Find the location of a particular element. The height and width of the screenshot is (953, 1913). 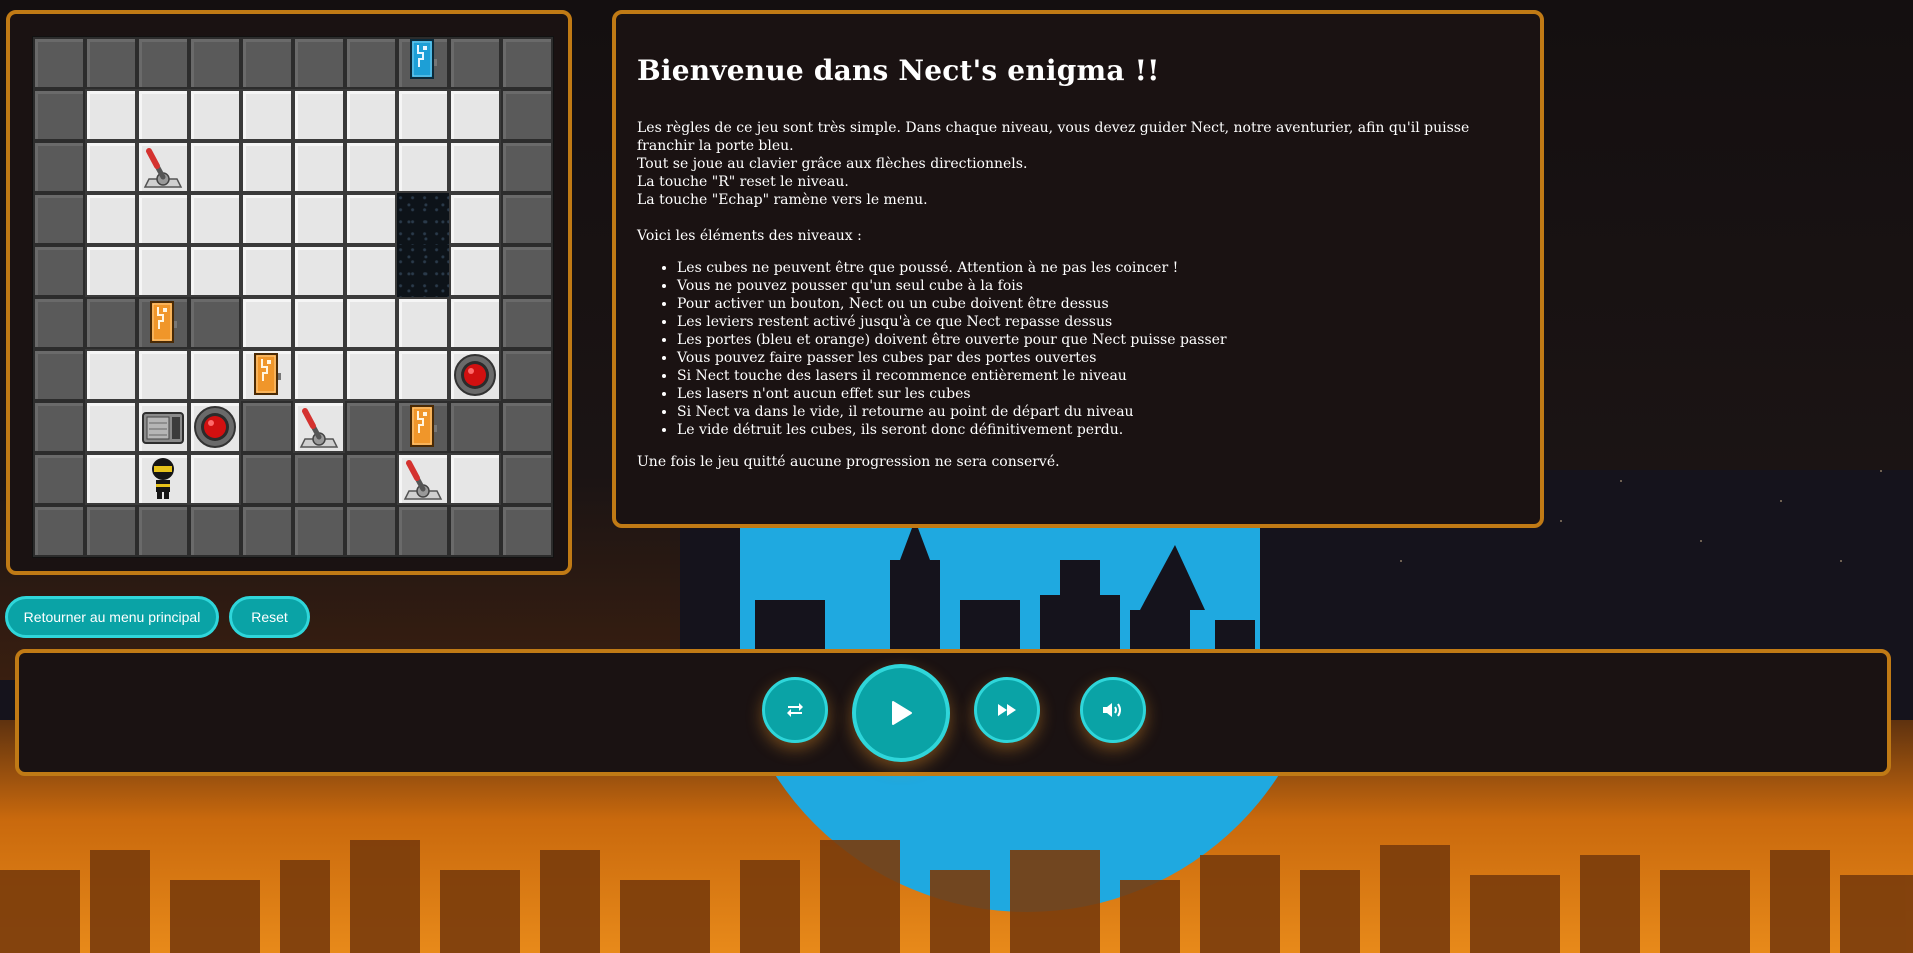

main-menu-button: Retourner au menu principal is located at coordinates (112, 617).